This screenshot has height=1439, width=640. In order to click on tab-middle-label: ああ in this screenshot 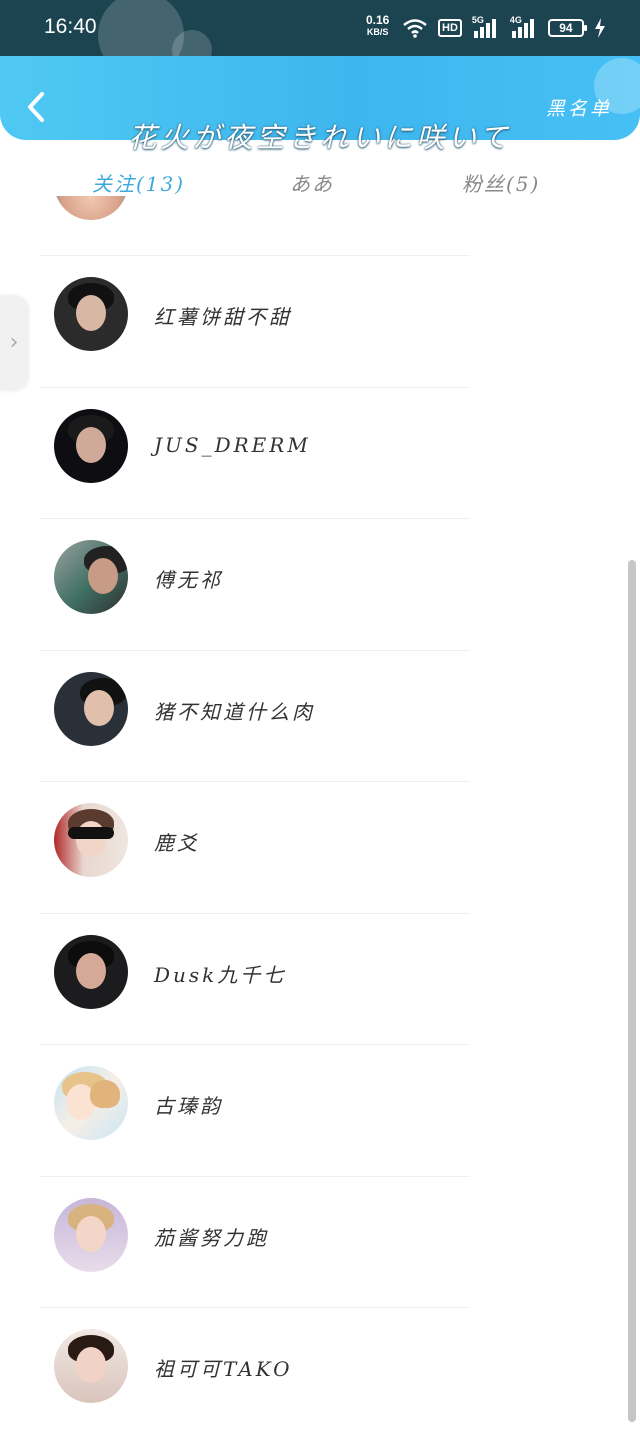, I will do `click(312, 184)`.